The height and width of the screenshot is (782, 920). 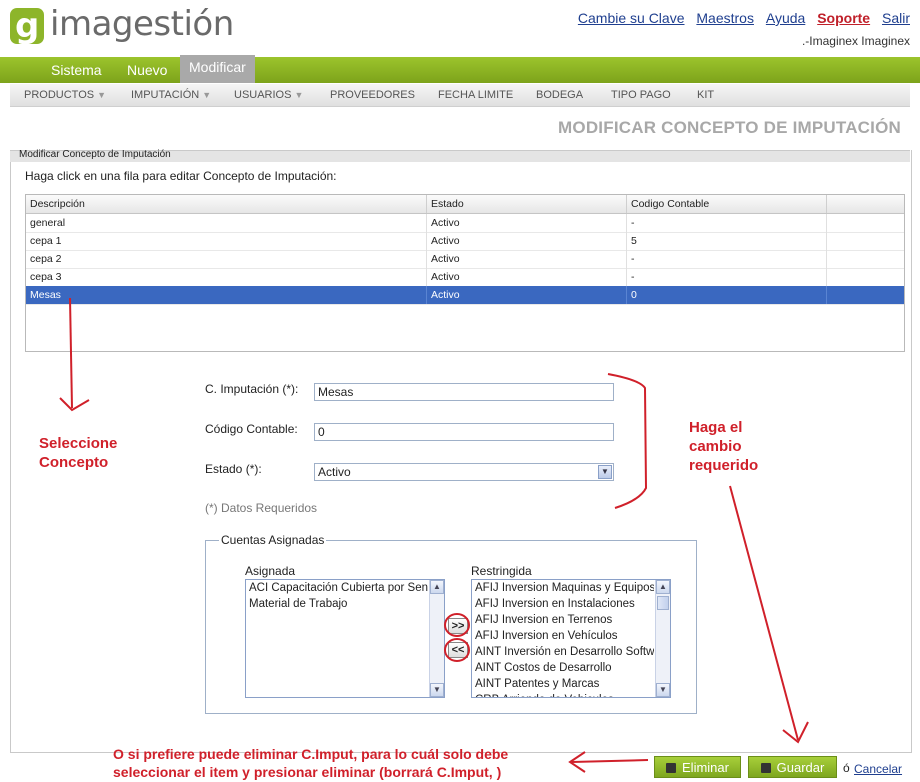 What do you see at coordinates (74, 404) in the screenshot?
I see `arrow-head` at bounding box center [74, 404].